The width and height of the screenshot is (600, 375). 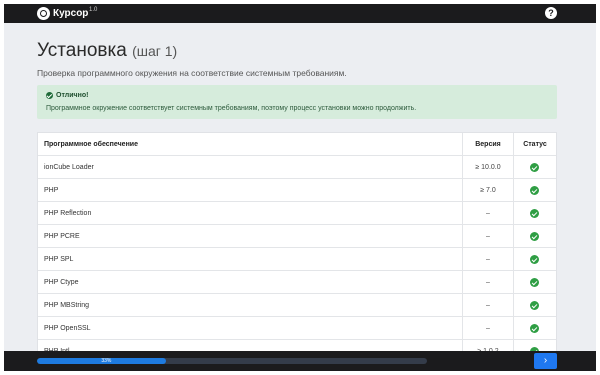 What do you see at coordinates (535, 144) in the screenshot?
I see `header-status: Статус` at bounding box center [535, 144].